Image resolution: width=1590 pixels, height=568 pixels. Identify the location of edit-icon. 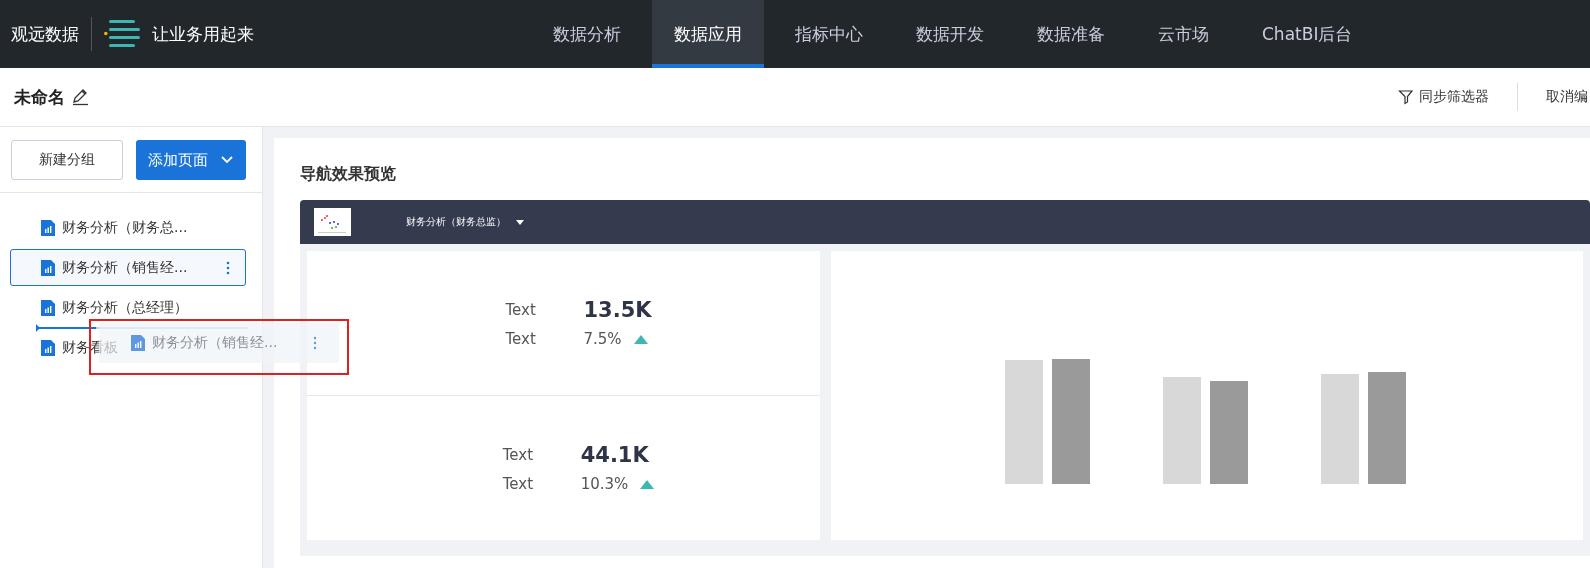
(80, 97).